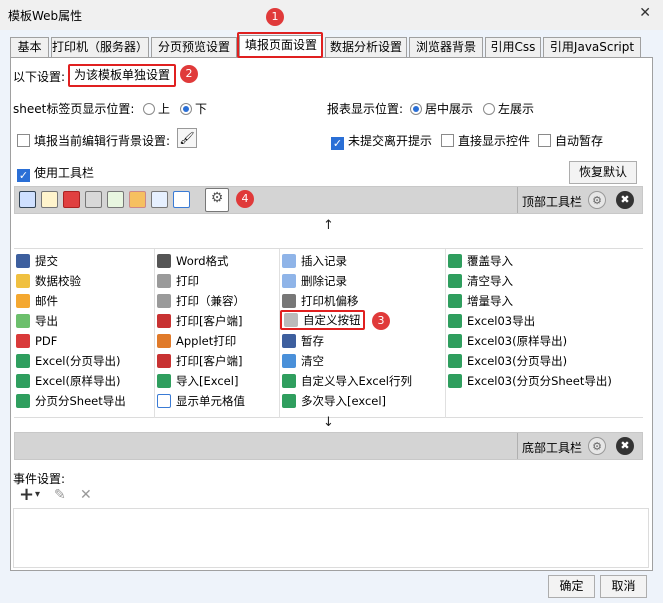 This screenshot has width=663, height=603. What do you see at coordinates (480, 261) in the screenshot?
I see `grid-button-overwrite-import: 覆盖导入` at bounding box center [480, 261].